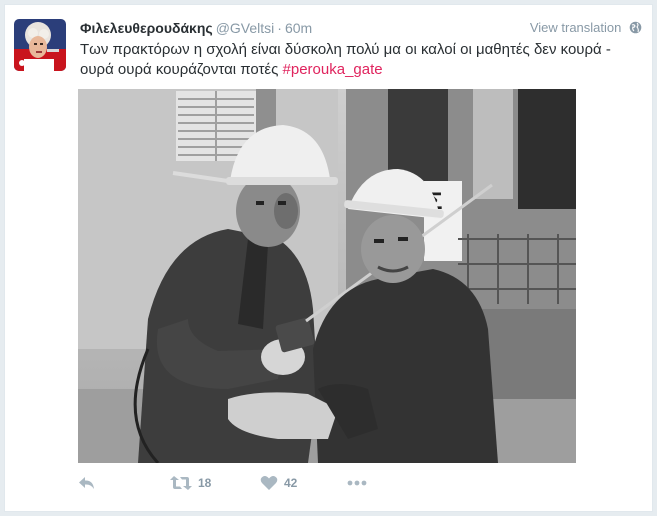 The height and width of the screenshot is (516, 657). Describe the element at coordinates (291, 483) in the screenshot. I see `like-count: 42` at that location.